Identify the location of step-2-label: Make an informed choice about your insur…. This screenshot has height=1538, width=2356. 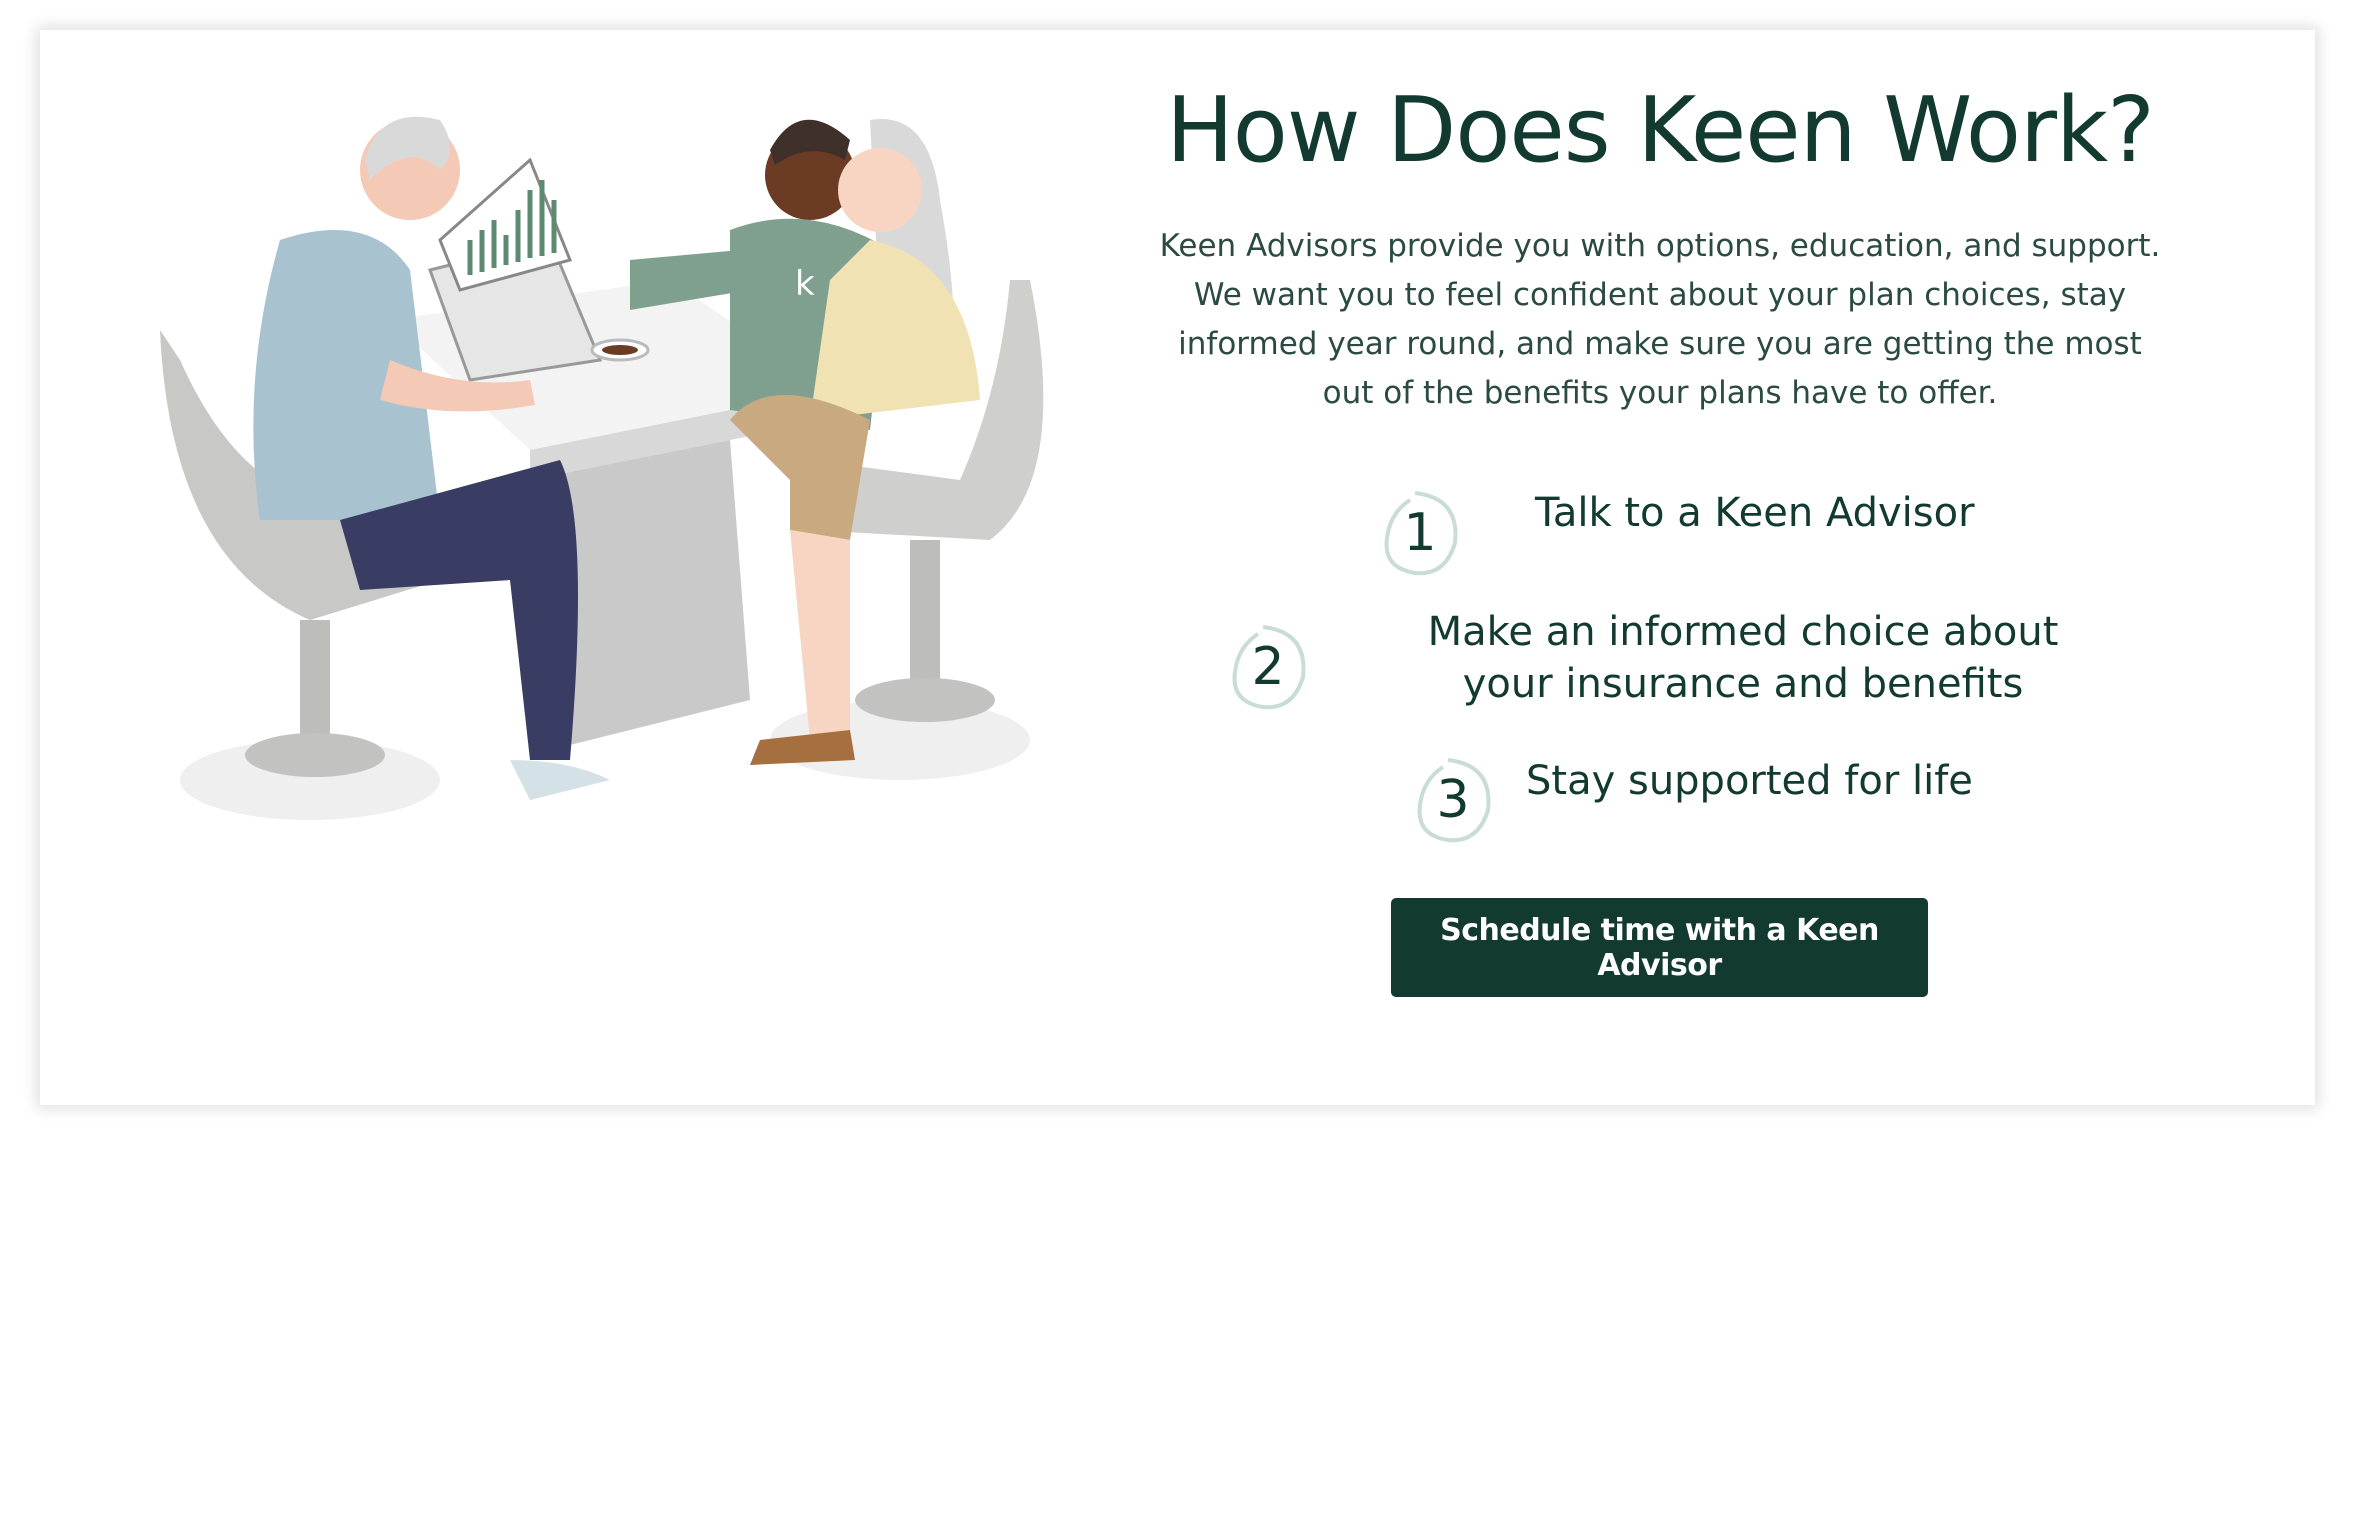
(1743, 658).